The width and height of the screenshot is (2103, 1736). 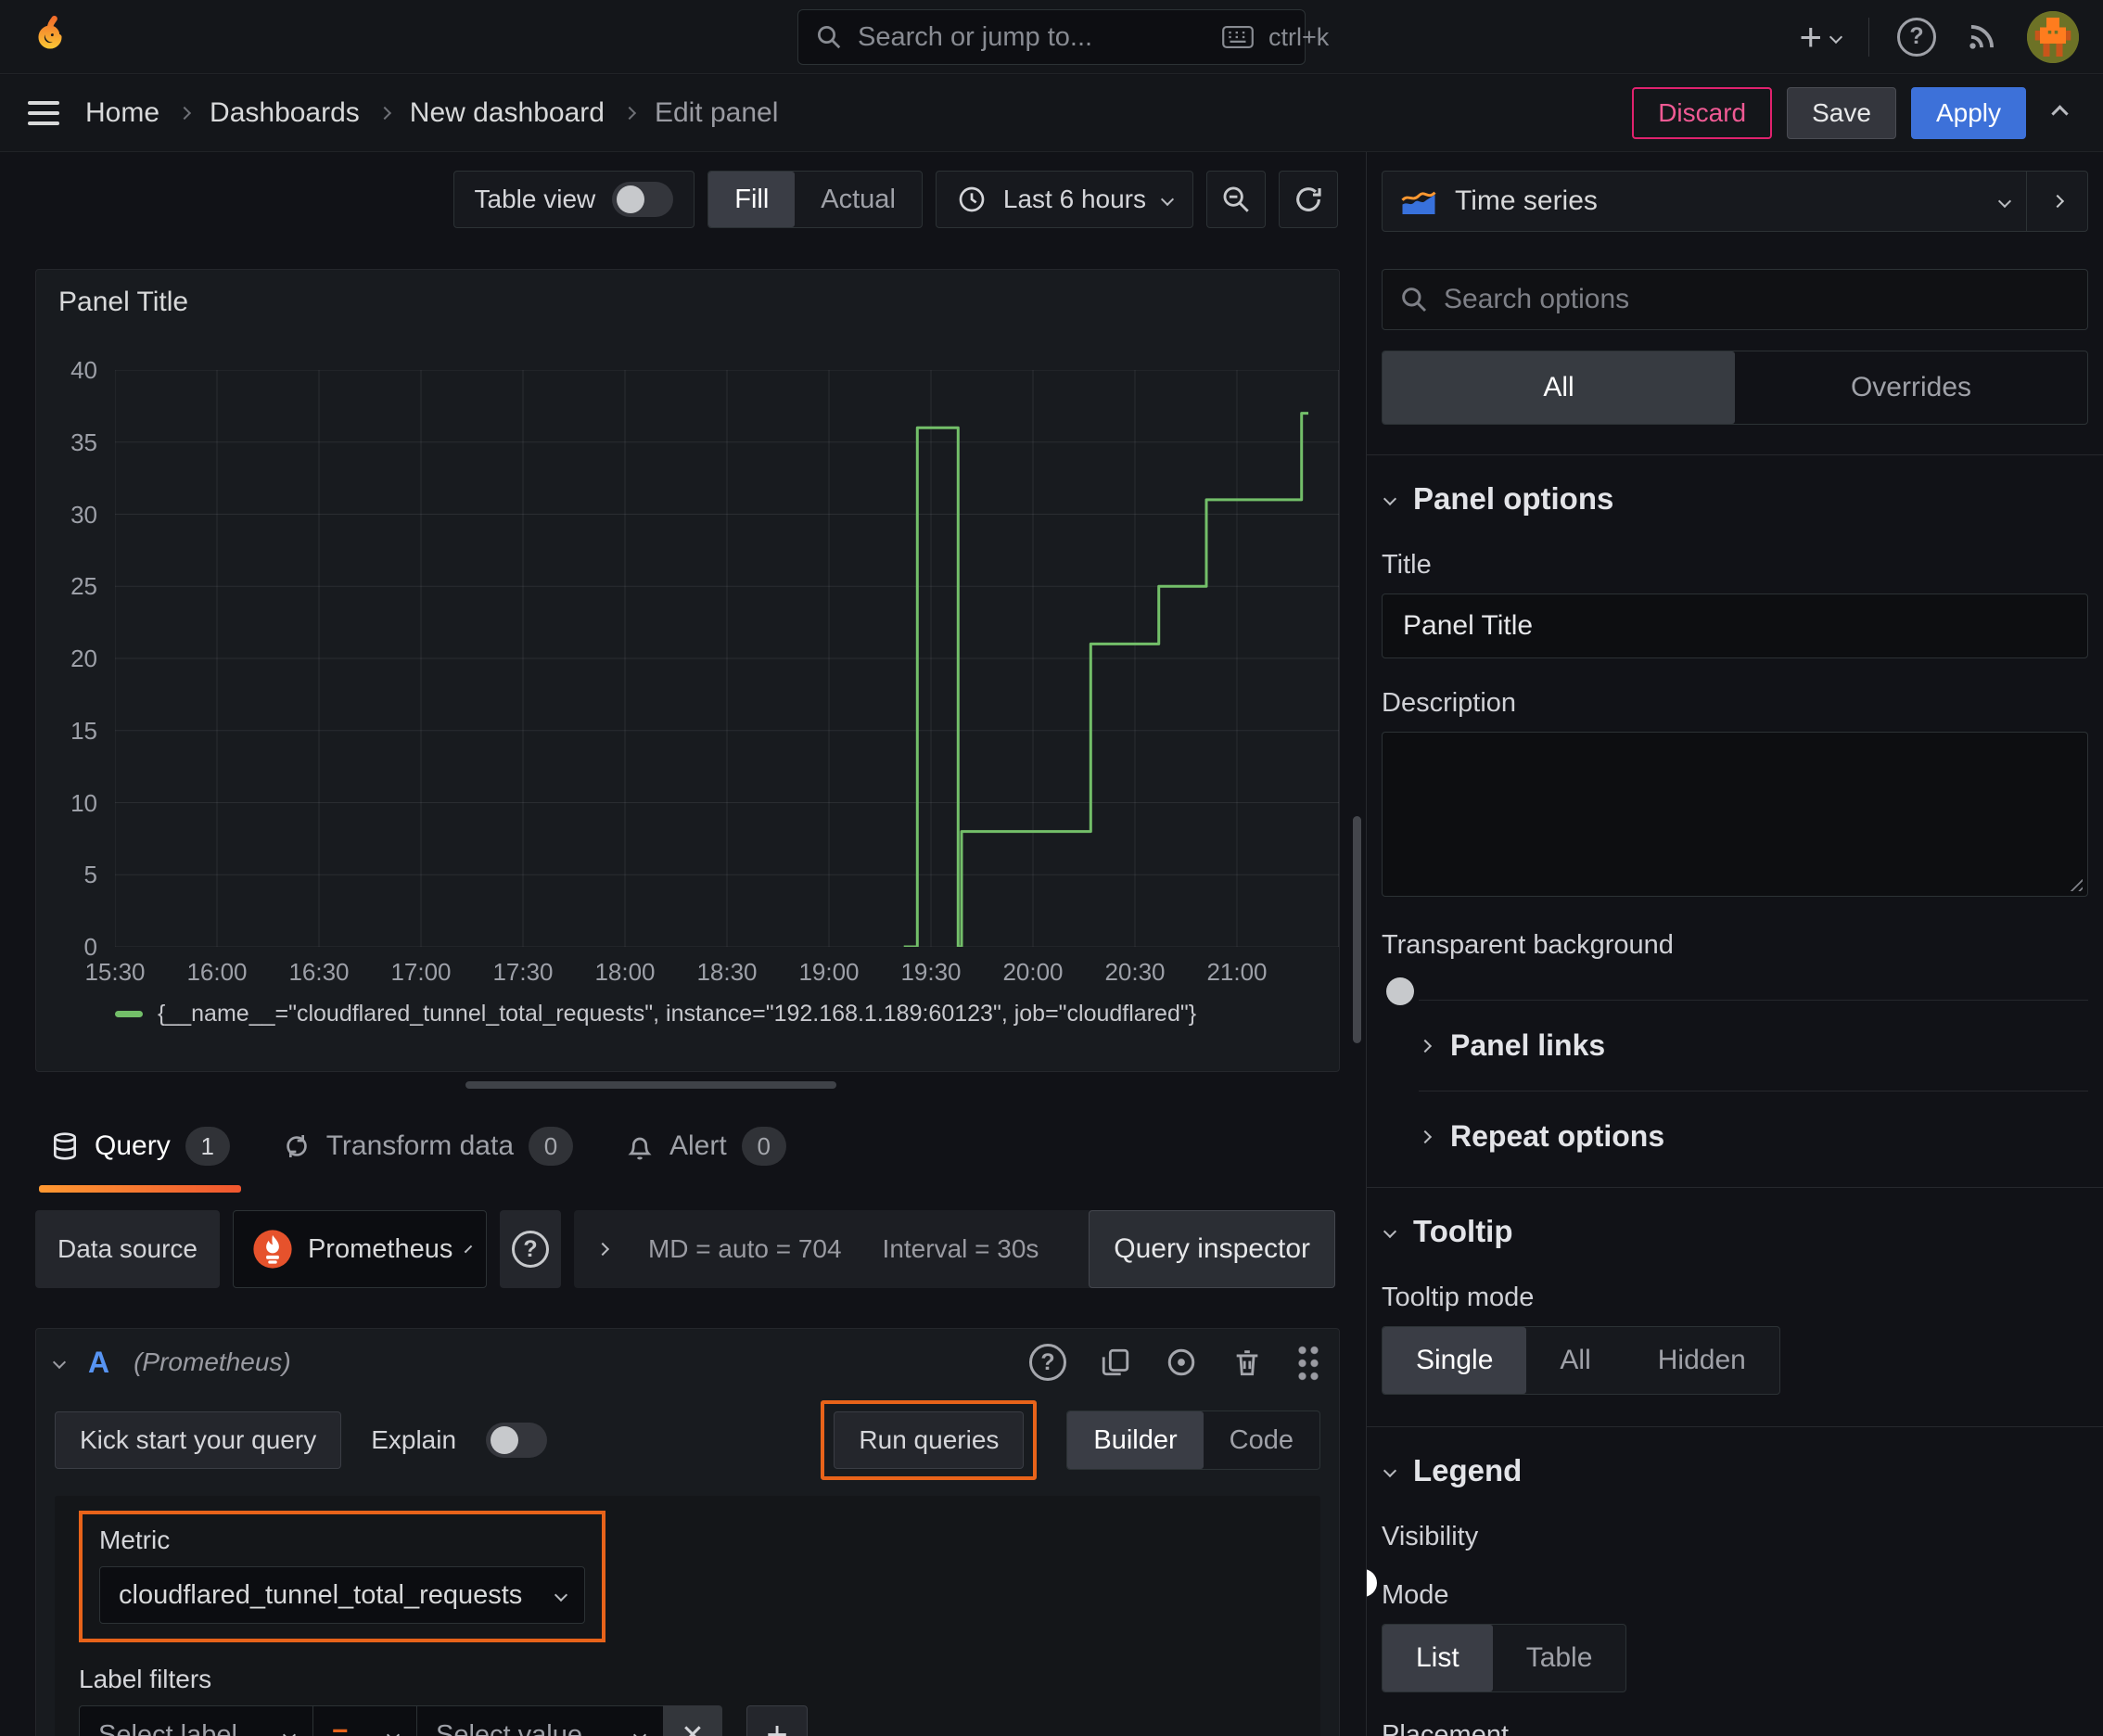 I want to click on global-search-input, so click(x=1032, y=37).